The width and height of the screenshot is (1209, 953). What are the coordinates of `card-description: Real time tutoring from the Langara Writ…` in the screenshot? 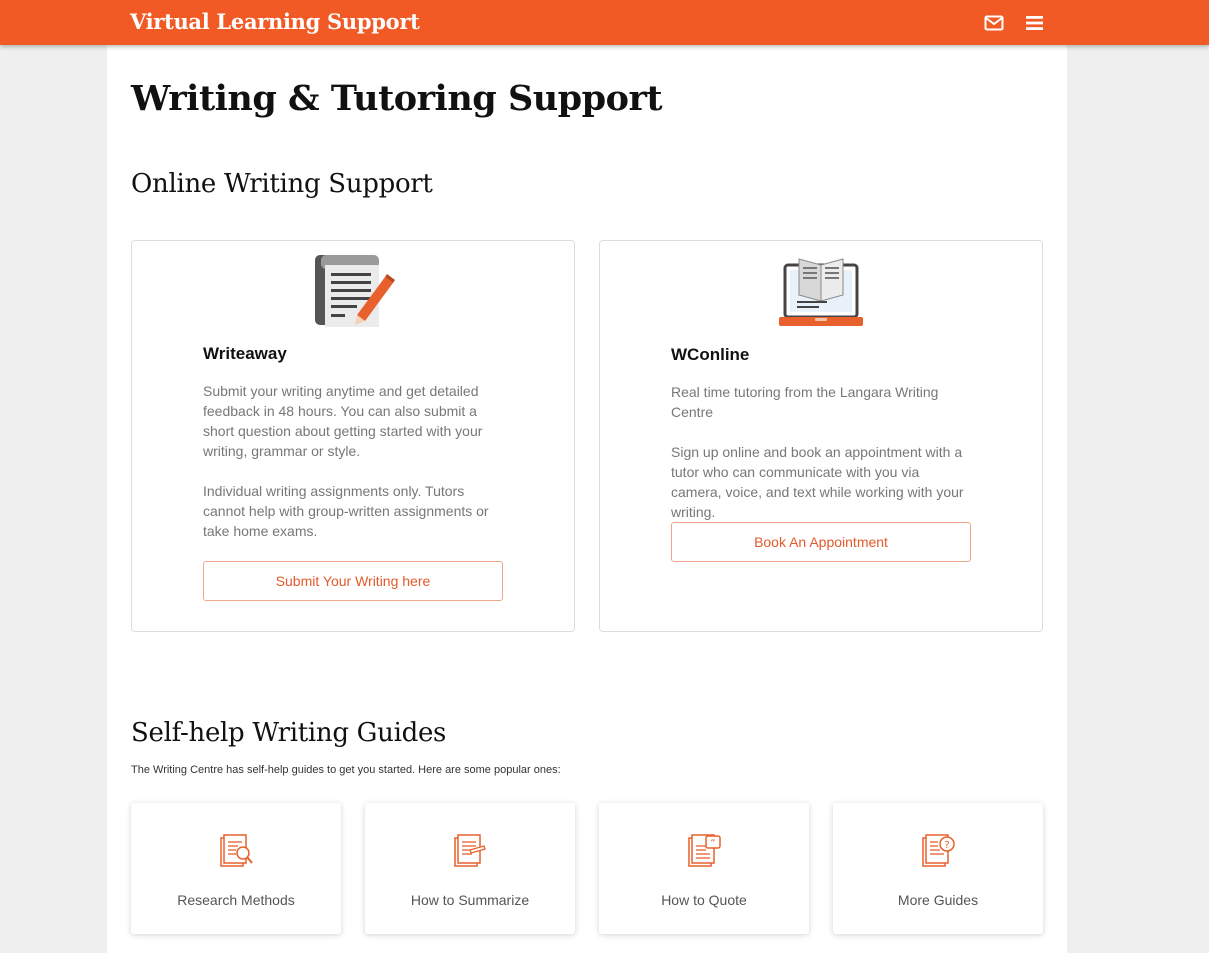 It's located at (805, 402).